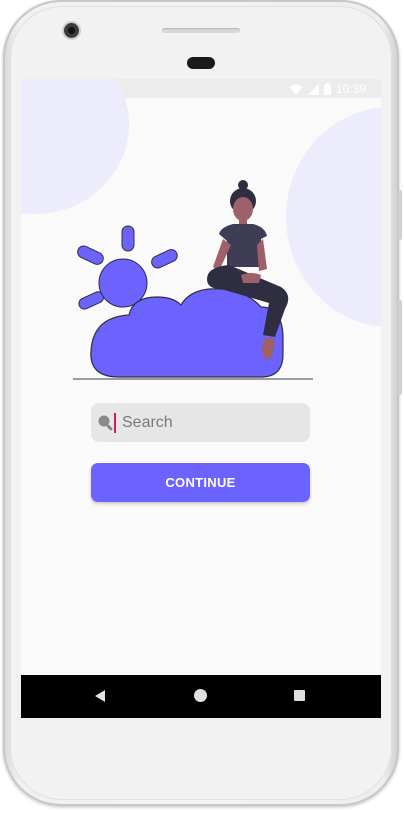 This screenshot has width=404, height=813. Describe the element at coordinates (313, 89) in the screenshot. I see `signal-icon` at that location.